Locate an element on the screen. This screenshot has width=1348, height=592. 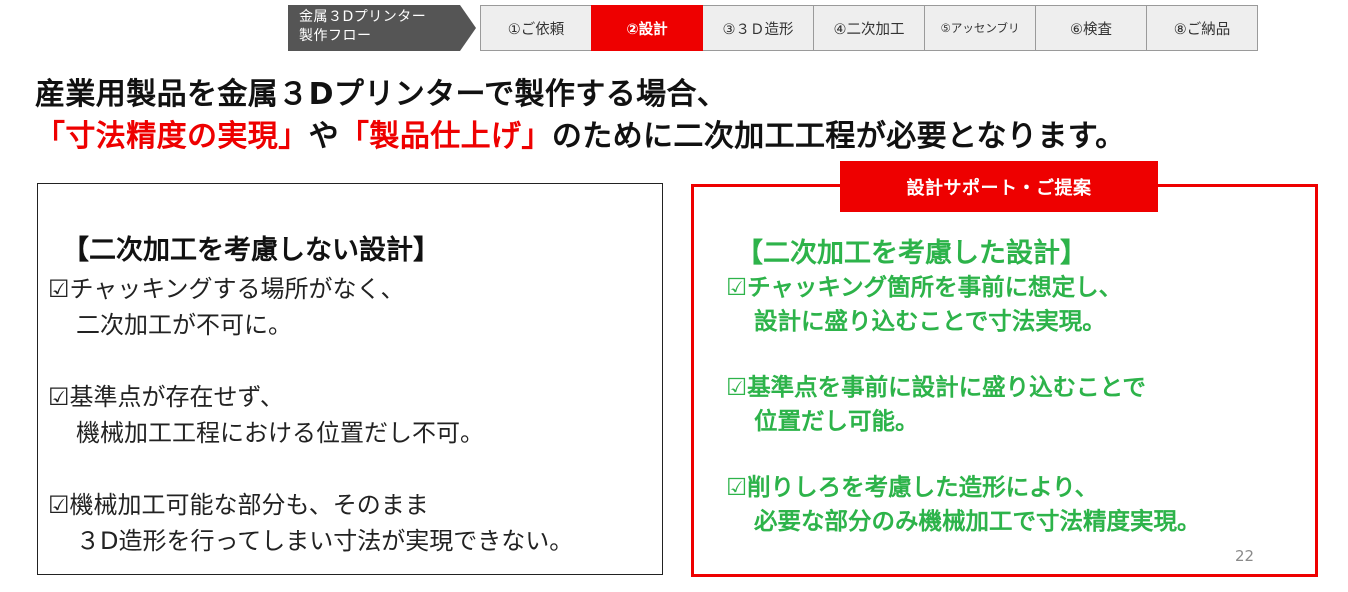
point-line: ☑チャッキング箇所を事前に想定し、 is located at coordinates (924, 287).